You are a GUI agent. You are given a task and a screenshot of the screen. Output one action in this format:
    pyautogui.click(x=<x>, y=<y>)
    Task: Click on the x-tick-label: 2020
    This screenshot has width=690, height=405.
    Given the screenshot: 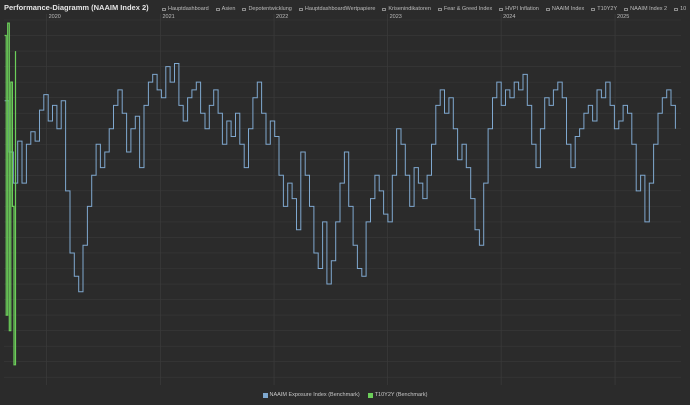 What is the action you would take?
    pyautogui.click(x=55, y=17)
    